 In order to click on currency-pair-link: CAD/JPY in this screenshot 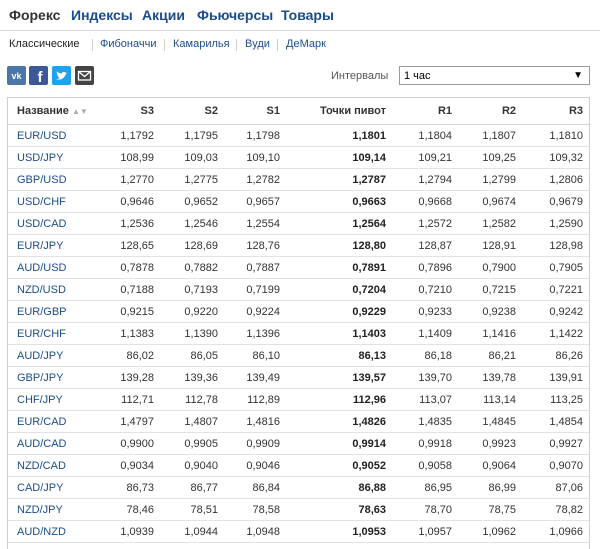, I will do `click(51, 487)`.